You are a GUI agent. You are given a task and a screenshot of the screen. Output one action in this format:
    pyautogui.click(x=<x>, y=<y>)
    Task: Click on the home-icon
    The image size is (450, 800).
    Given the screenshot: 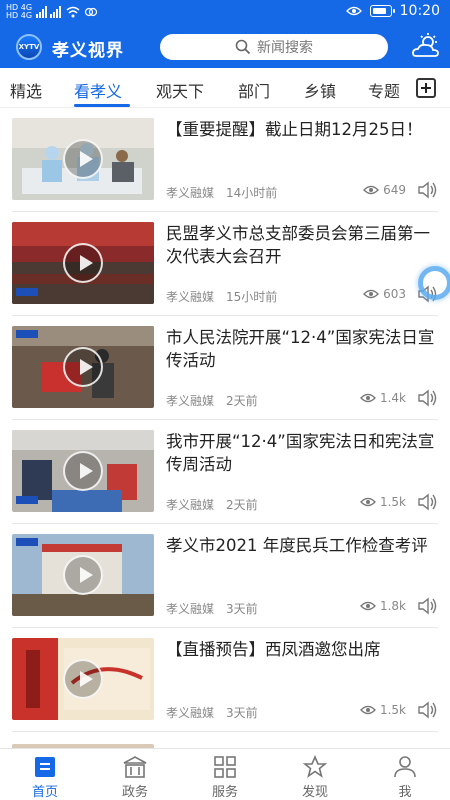 What is the action you would take?
    pyautogui.click(x=45, y=767)
    